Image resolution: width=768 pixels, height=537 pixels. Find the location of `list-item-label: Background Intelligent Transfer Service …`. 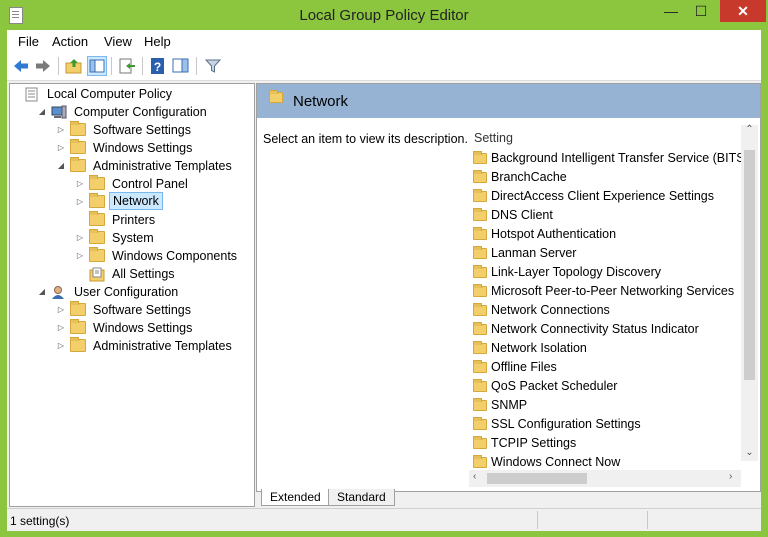

list-item-label: Background Intelligent Transfer Service … is located at coordinates (620, 158).